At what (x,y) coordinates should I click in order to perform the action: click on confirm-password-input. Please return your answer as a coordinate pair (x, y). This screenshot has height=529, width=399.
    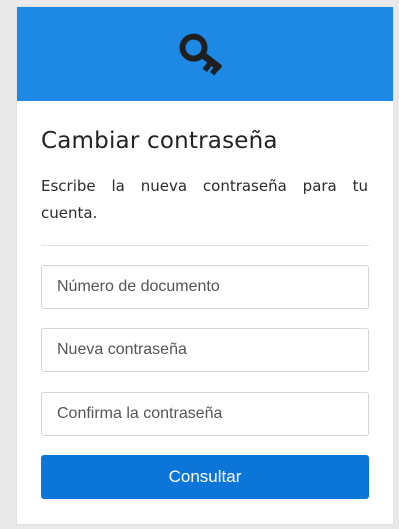
    Looking at the image, I should click on (205, 414).